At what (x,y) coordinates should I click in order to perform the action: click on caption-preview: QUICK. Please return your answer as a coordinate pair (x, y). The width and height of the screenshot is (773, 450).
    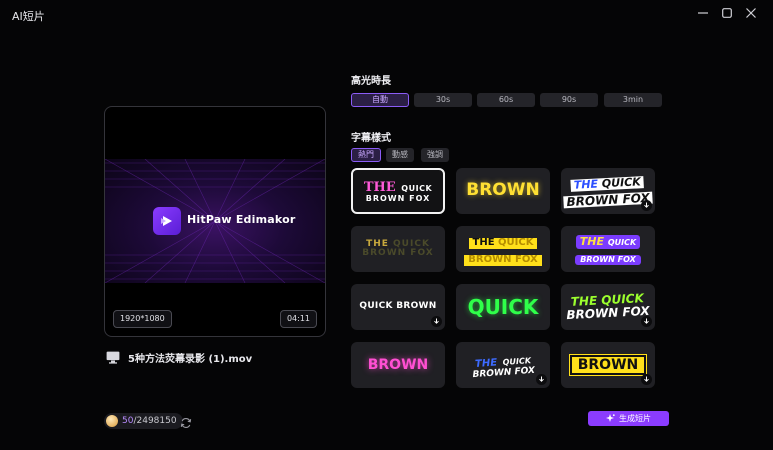
    Looking at the image, I should click on (503, 306).